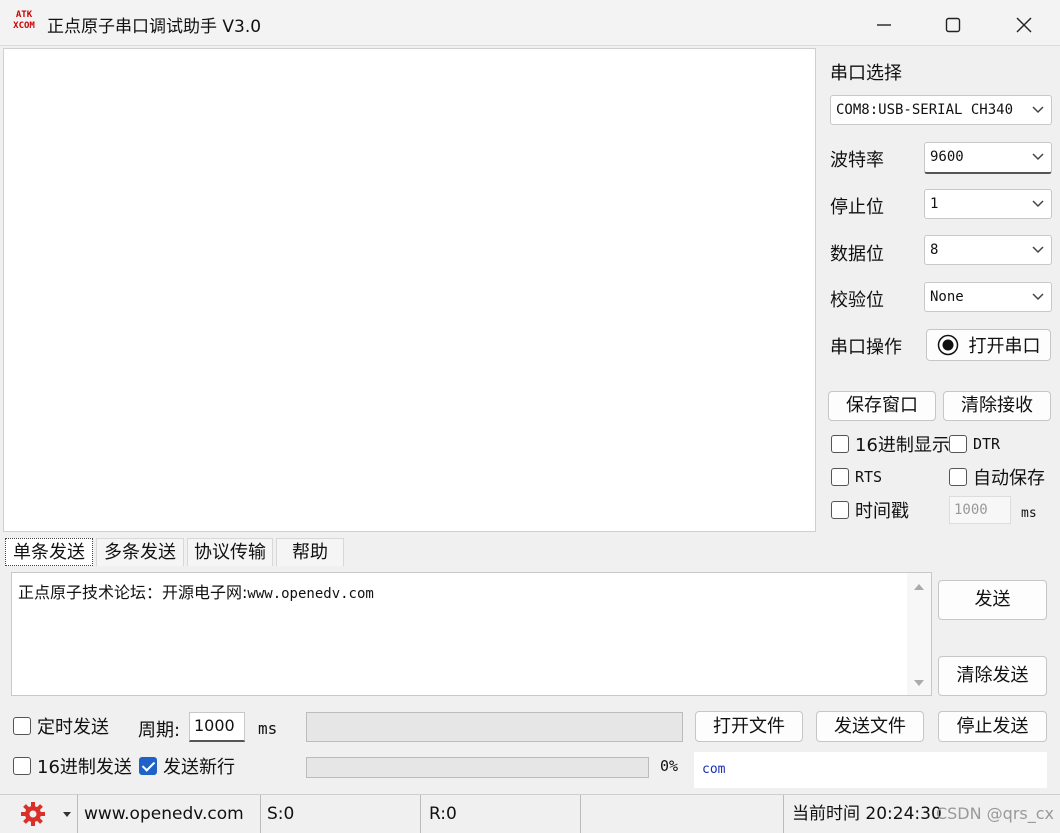 The image size is (1060, 833). What do you see at coordinates (870, 770) in the screenshot?
I see `com-indicator: com` at bounding box center [870, 770].